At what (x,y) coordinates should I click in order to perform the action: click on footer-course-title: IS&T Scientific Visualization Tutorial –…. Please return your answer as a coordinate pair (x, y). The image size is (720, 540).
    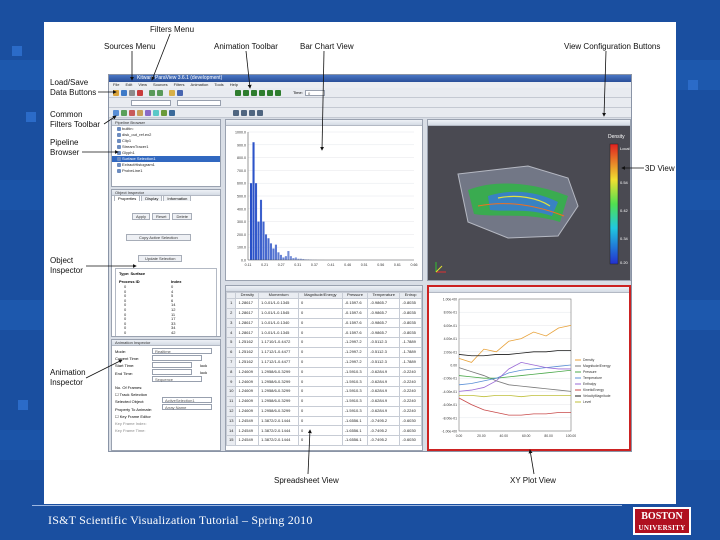
    Looking at the image, I should click on (180, 520).